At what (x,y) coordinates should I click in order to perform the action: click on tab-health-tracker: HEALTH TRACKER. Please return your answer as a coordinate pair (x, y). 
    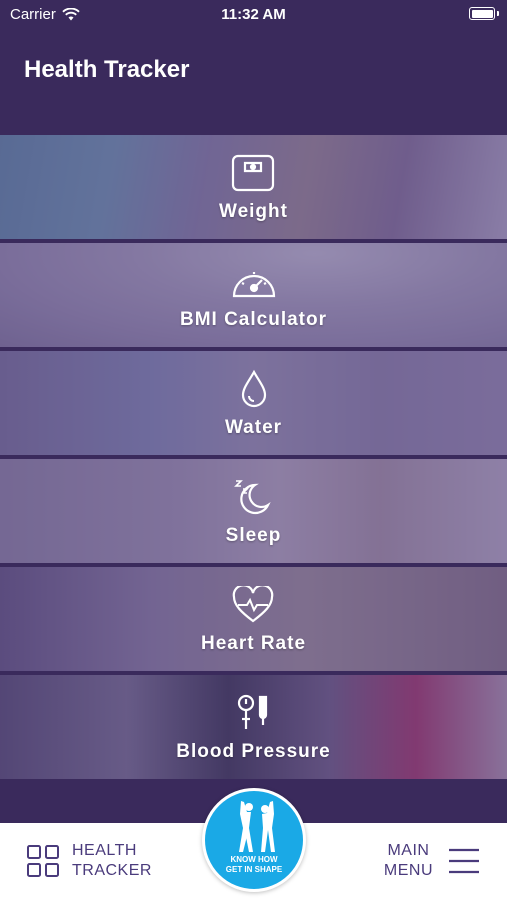
    Looking at the image, I should click on (89, 861).